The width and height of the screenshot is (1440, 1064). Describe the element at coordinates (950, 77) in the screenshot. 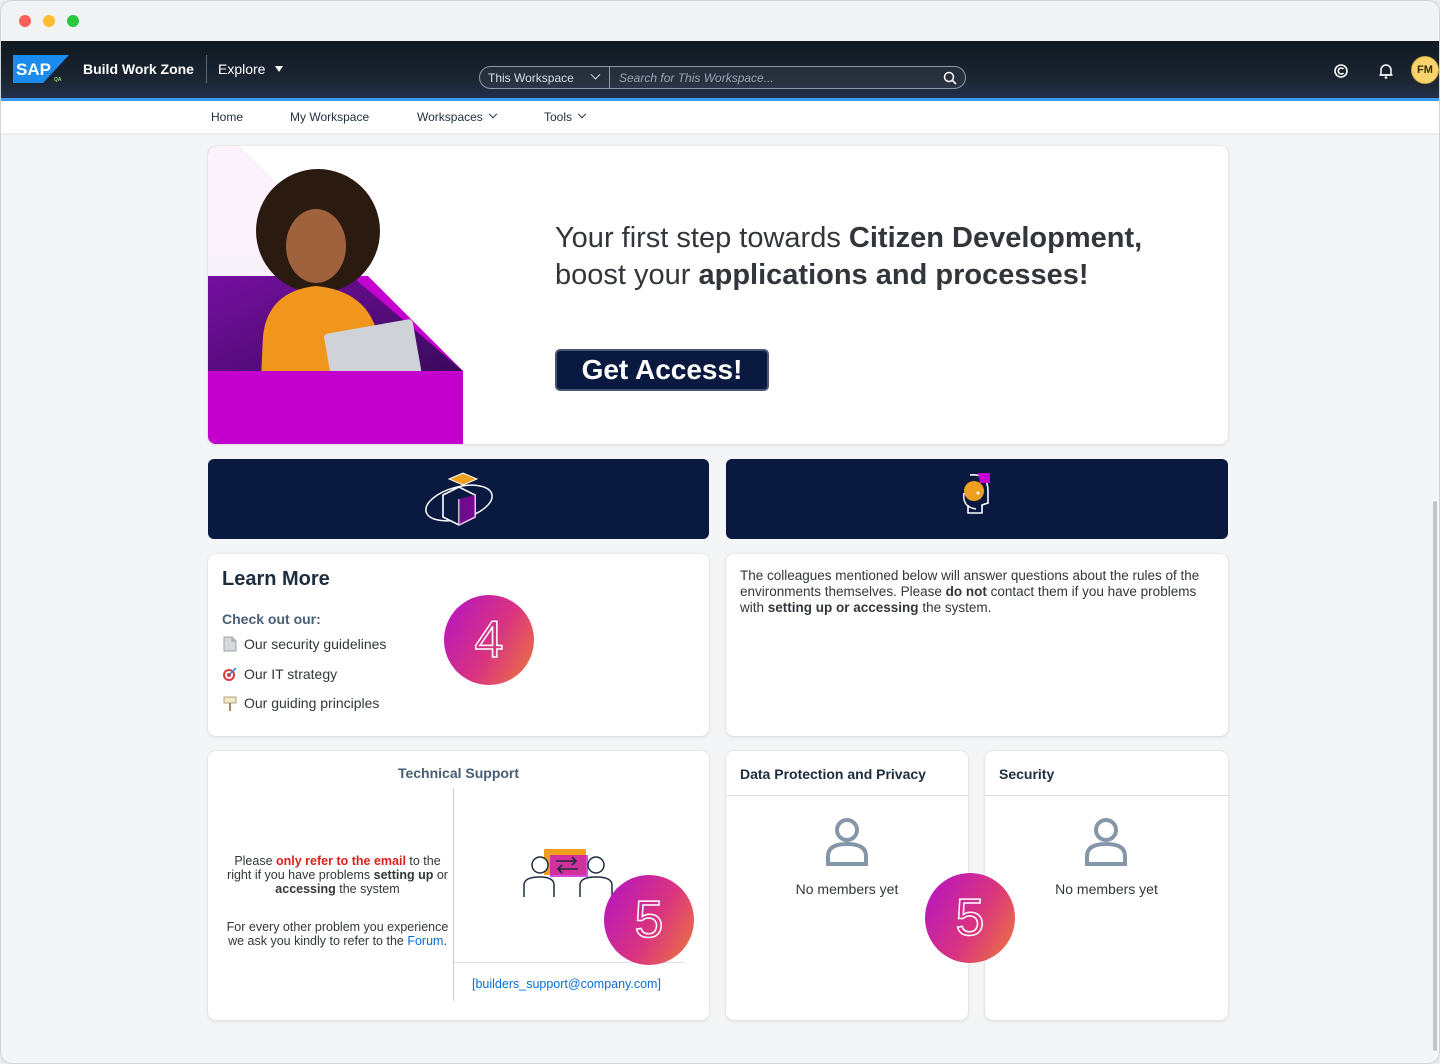

I see `search-icon` at that location.